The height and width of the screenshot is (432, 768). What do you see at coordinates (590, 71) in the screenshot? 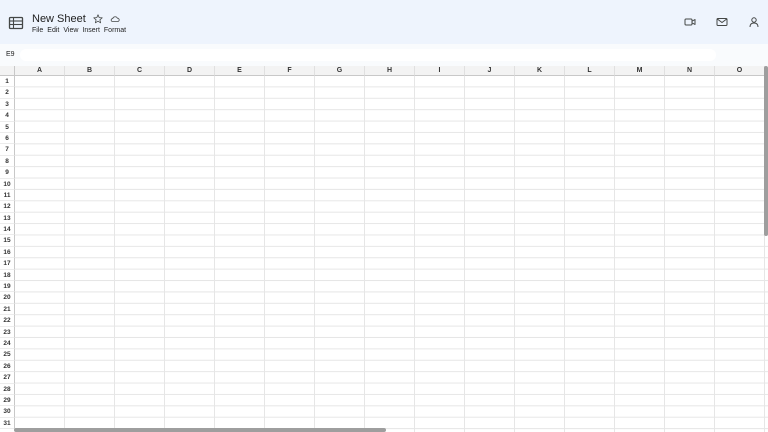
I see `column-header-l: L` at bounding box center [590, 71].